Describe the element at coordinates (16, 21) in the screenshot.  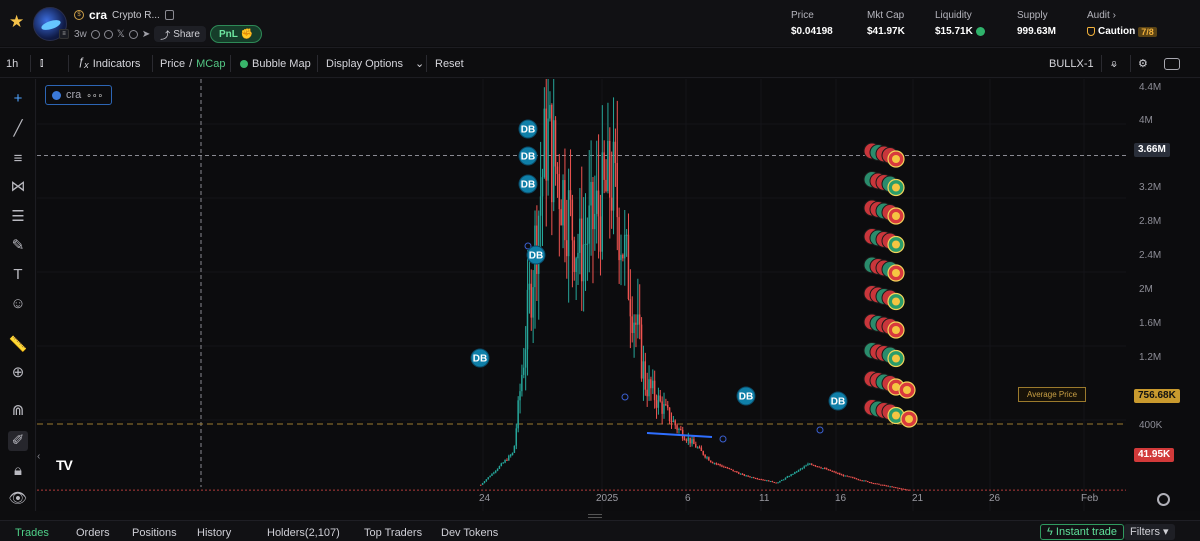
I see `favorite-star-icon: ★` at that location.